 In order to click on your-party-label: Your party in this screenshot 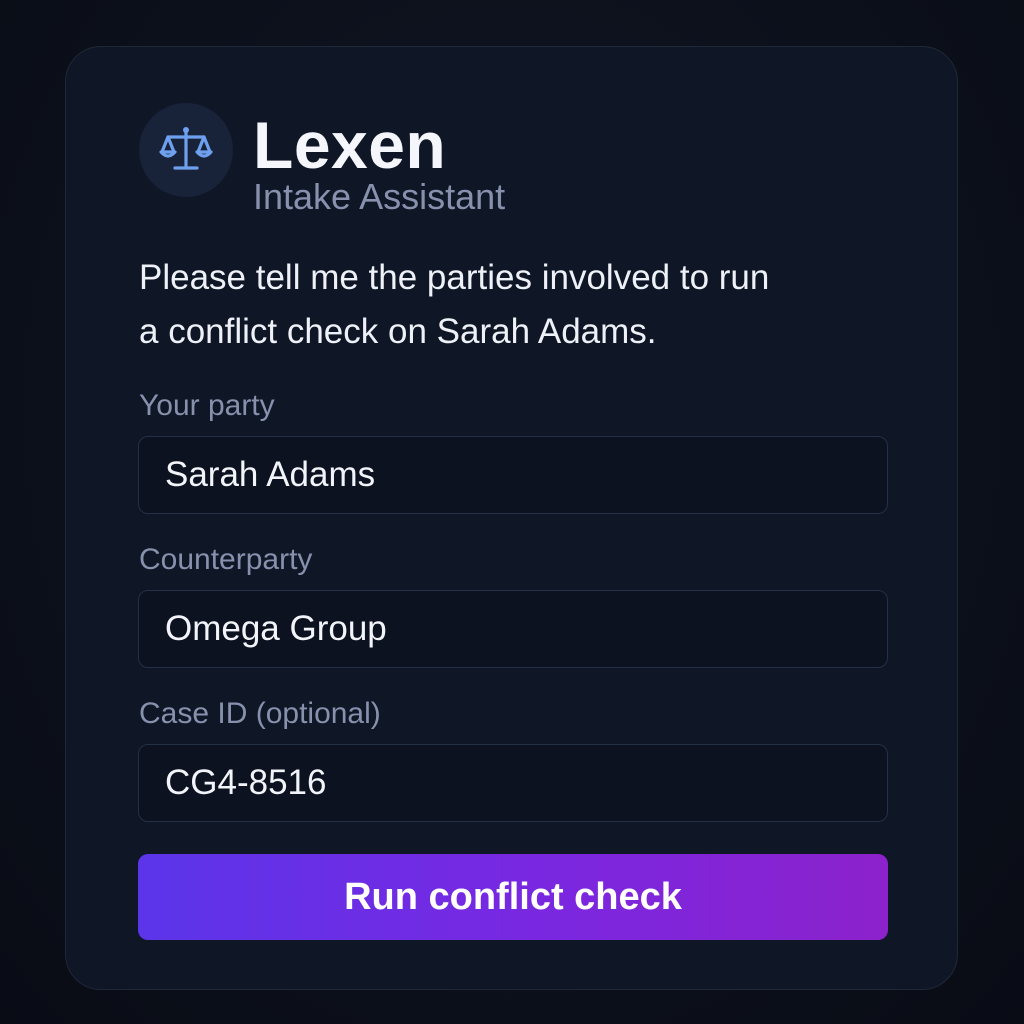, I will do `click(207, 405)`.